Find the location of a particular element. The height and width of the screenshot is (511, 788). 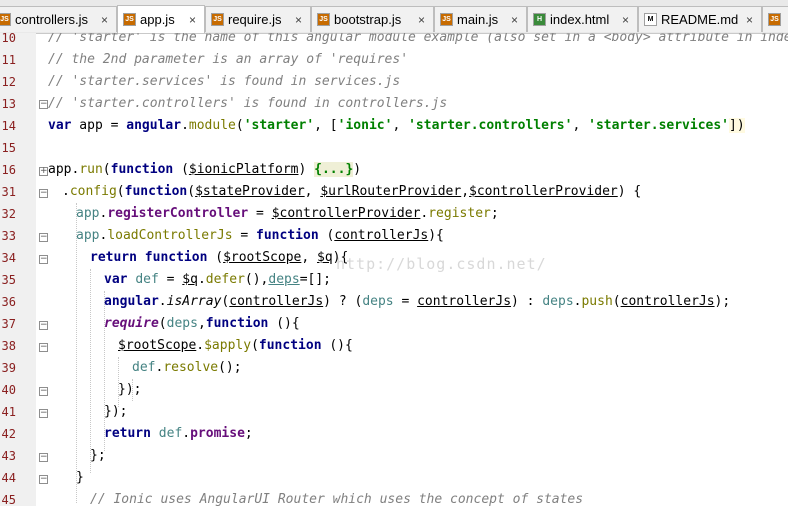

token: $q is located at coordinates (190, 279).